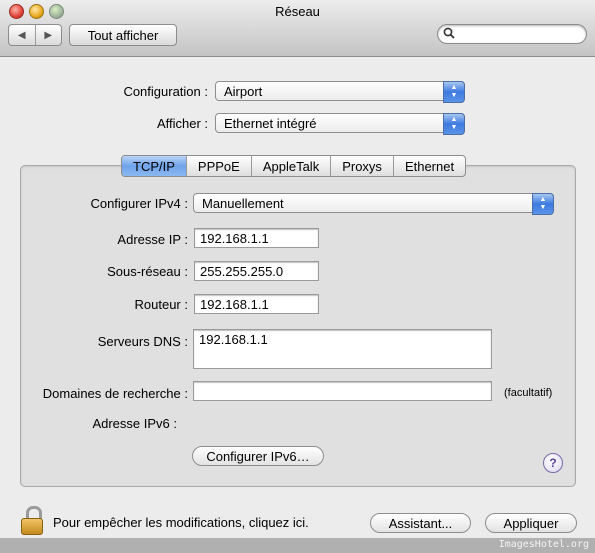 This screenshot has width=595, height=553. Describe the element at coordinates (373, 204) in the screenshot. I see `configure-ipv4-popup: Manuellement ▲ ▼` at that location.